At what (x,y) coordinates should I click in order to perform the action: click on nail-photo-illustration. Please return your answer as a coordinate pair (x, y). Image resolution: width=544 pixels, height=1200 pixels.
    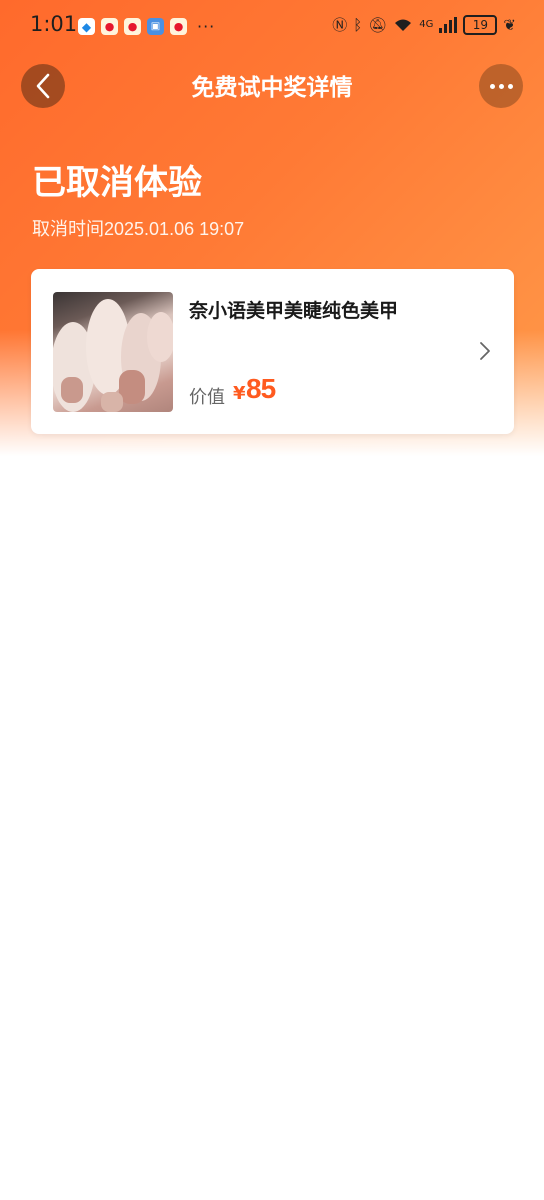
    Looking at the image, I should click on (113, 355).